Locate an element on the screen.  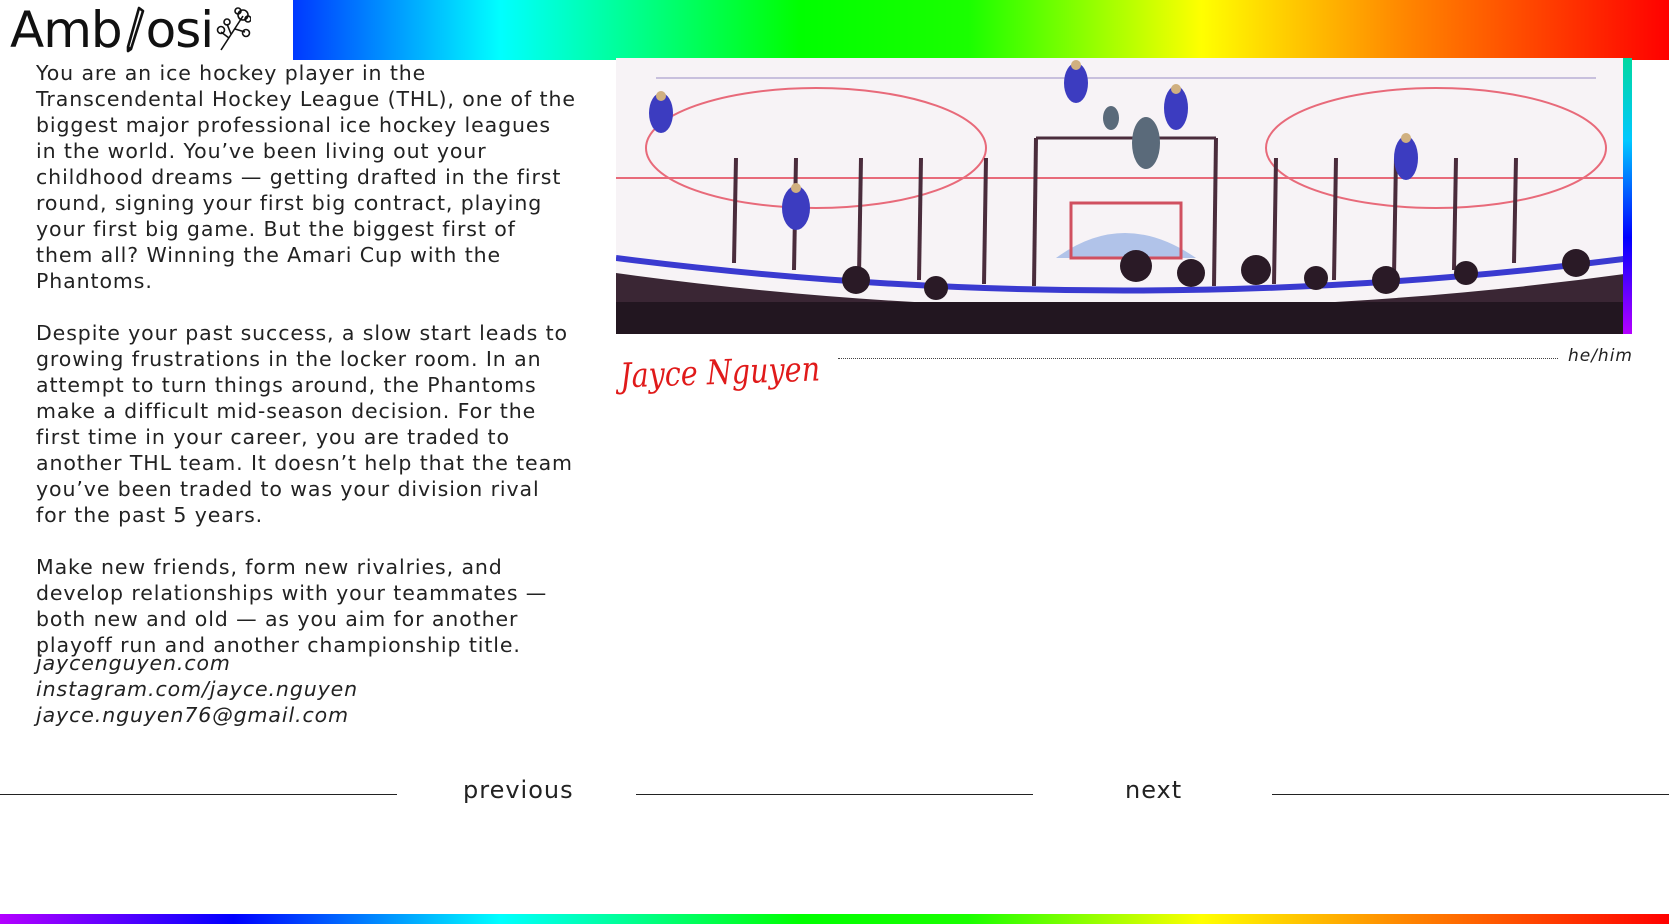
author-pronouns: he/him is located at coordinates (1600, 356).